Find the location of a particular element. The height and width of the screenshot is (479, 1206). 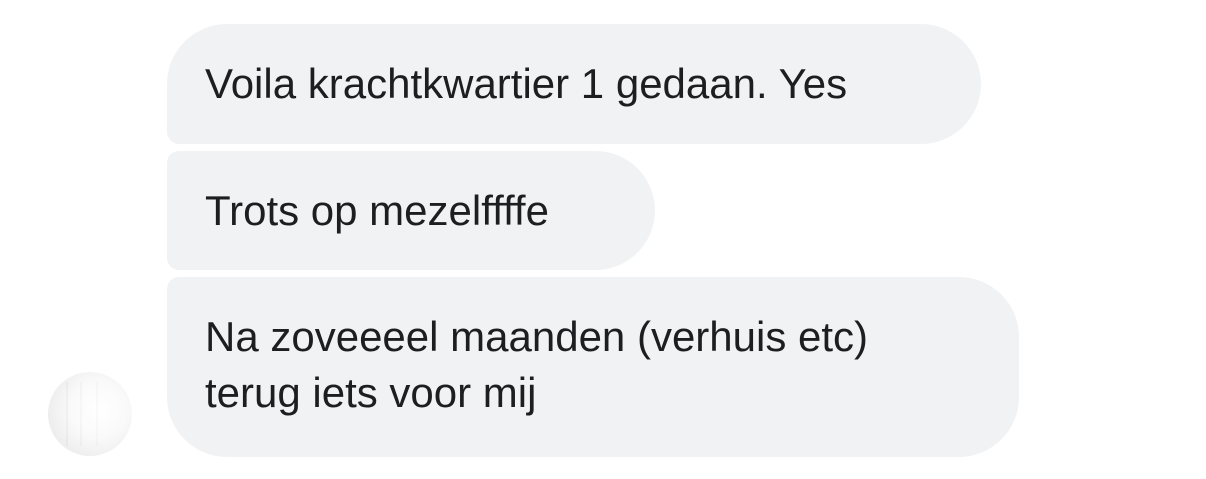

message-bubble-2: Trots op mezelffffe is located at coordinates (411, 210).